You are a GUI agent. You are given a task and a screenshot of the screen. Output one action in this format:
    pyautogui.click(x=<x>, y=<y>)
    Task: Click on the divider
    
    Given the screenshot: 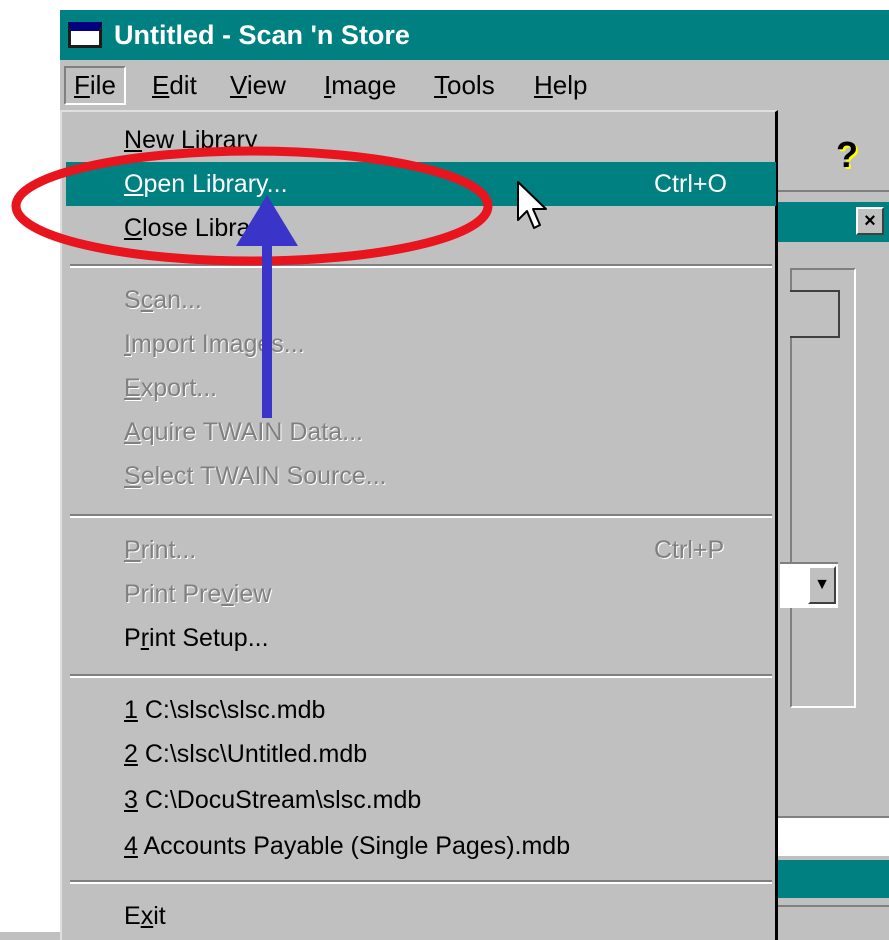 What is the action you would take?
    pyautogui.click(x=833, y=906)
    